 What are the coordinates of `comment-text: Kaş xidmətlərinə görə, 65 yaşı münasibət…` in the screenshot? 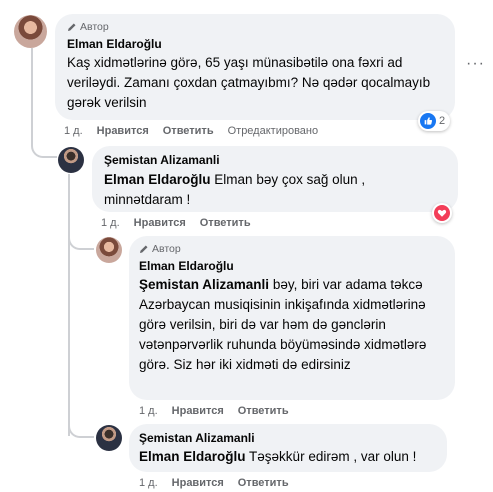 It's located at (249, 82).